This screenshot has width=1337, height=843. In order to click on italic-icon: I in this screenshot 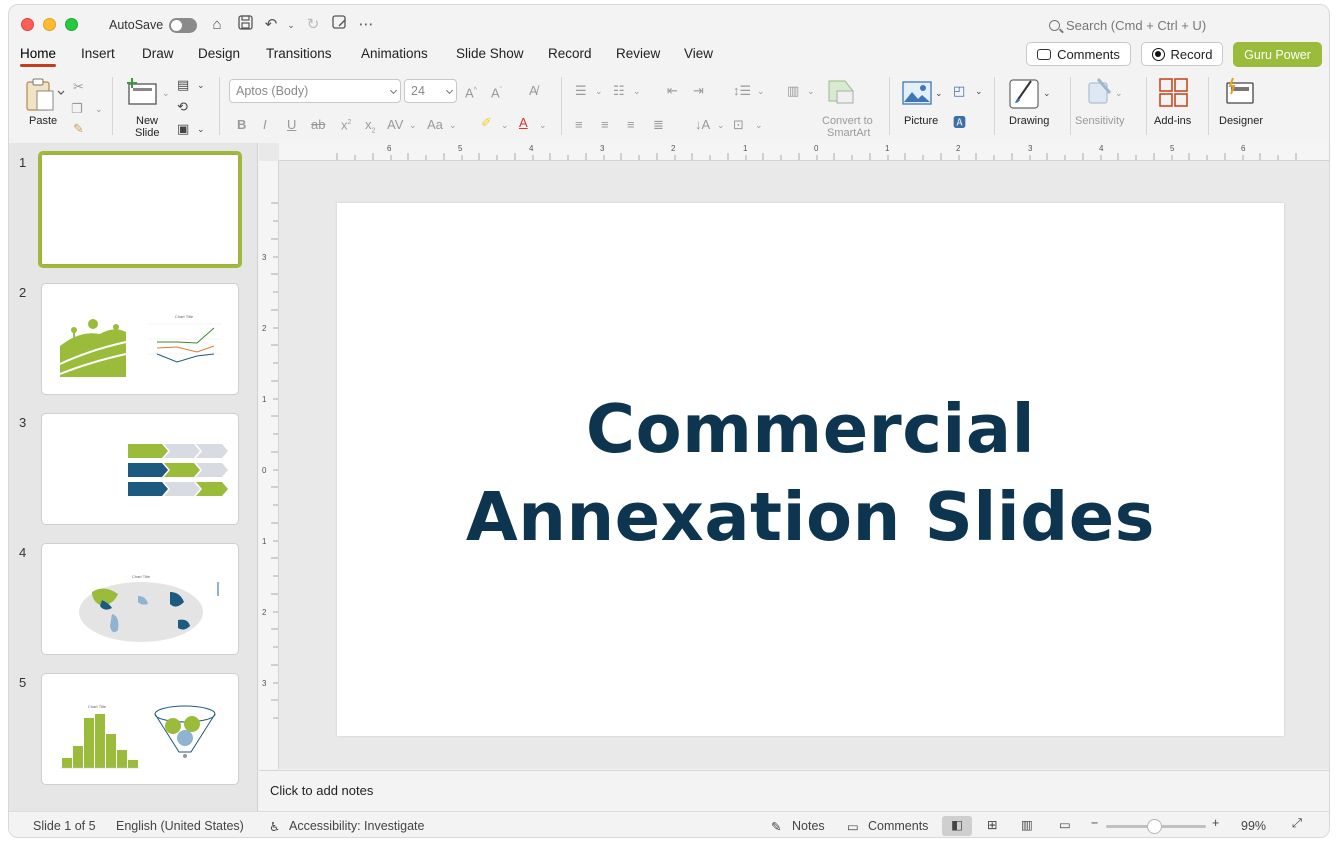, I will do `click(265, 125)`.